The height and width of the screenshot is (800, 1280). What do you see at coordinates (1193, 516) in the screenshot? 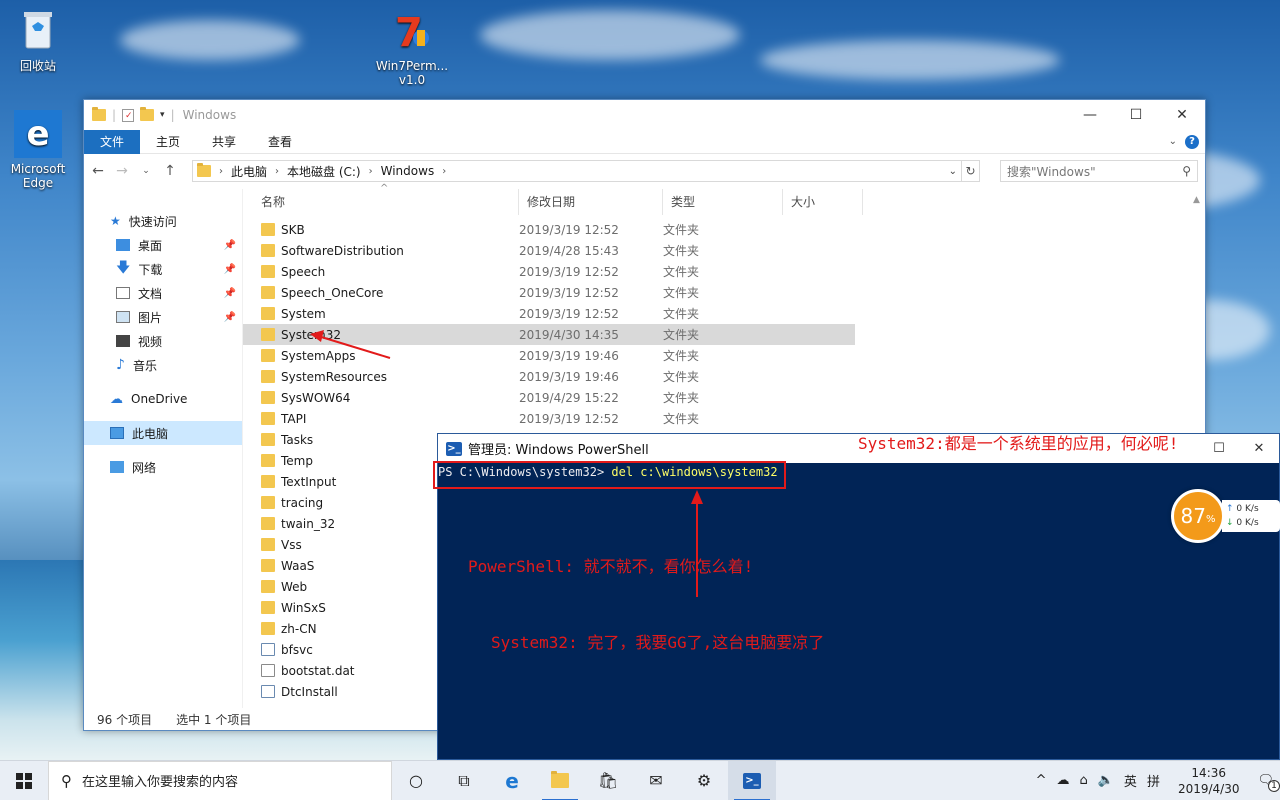
I see `usage-percent: 87` at bounding box center [1193, 516].